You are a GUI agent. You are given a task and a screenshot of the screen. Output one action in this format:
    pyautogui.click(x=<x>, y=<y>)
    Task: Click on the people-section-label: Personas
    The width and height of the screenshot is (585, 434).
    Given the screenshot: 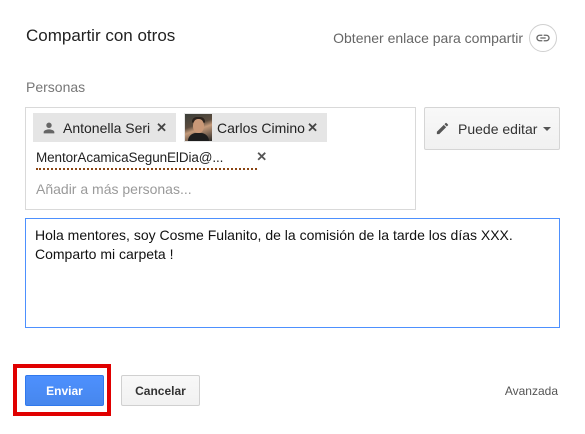 What is the action you would take?
    pyautogui.click(x=56, y=87)
    